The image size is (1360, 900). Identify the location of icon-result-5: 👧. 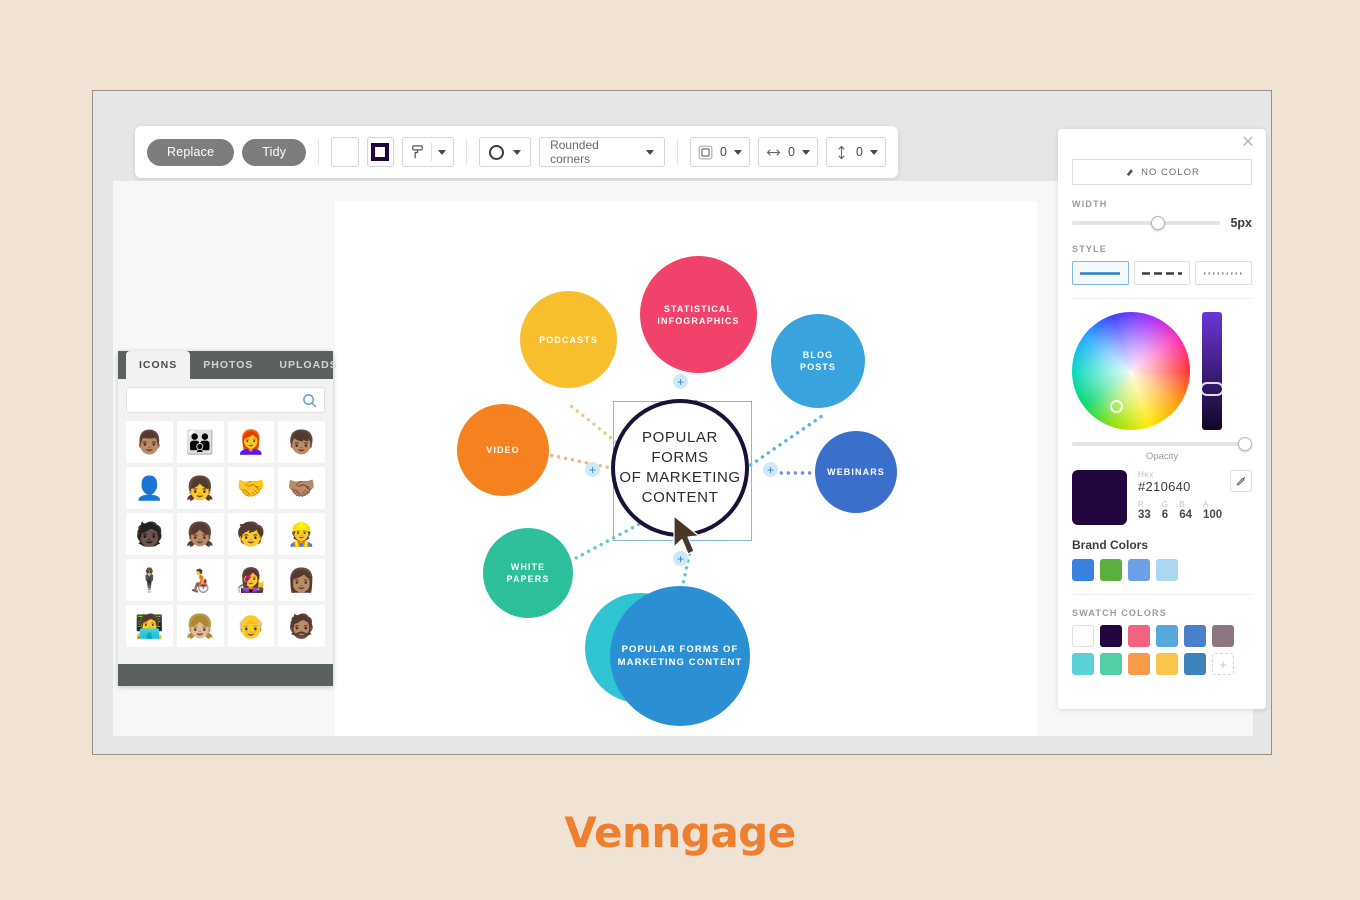
(200, 488).